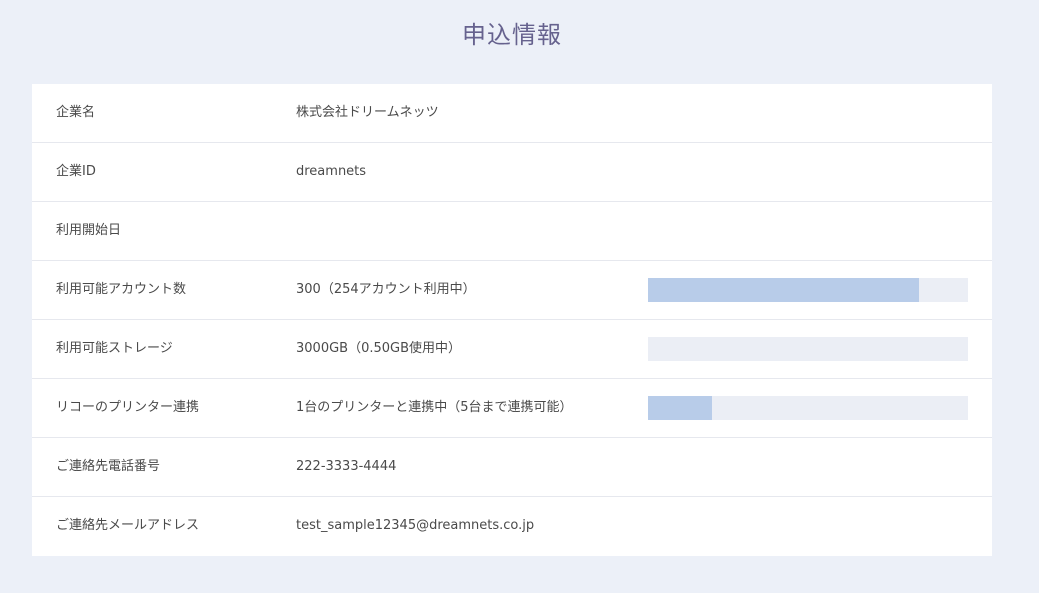 The width and height of the screenshot is (1039, 593). What do you see at coordinates (783, 290) in the screenshot?
I see `accounts-usage-fill` at bounding box center [783, 290].